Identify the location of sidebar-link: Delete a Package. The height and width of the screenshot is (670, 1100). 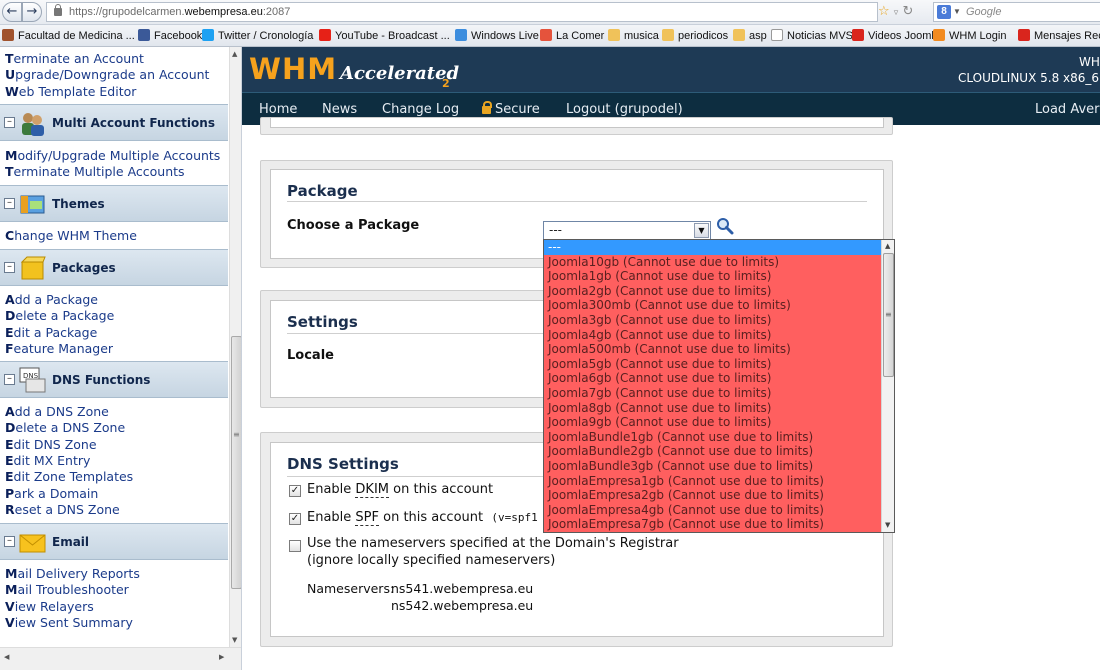
(59, 315).